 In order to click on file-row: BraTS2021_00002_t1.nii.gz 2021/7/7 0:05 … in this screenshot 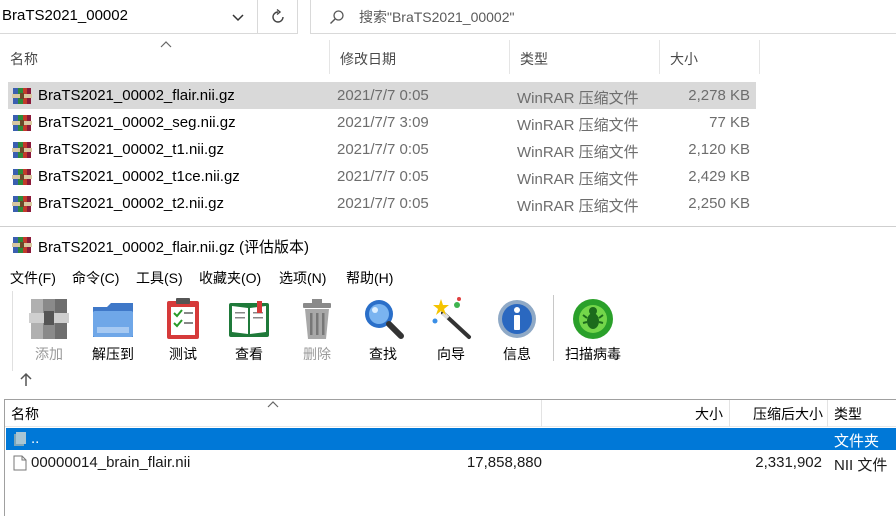, I will do `click(382, 149)`.